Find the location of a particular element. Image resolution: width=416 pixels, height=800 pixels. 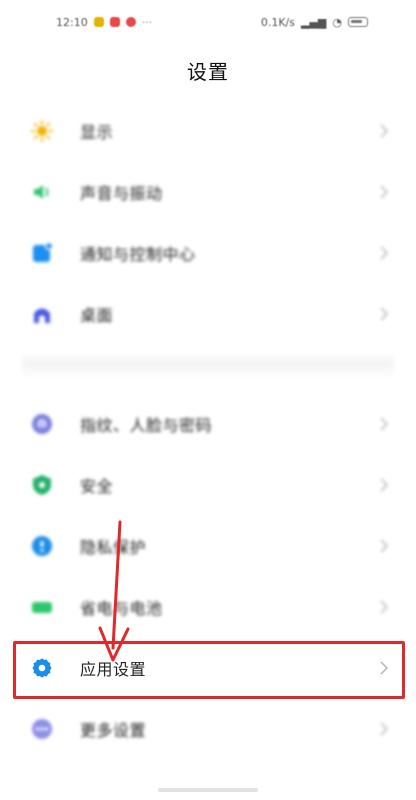

page-title: 设置 is located at coordinates (208, 72).